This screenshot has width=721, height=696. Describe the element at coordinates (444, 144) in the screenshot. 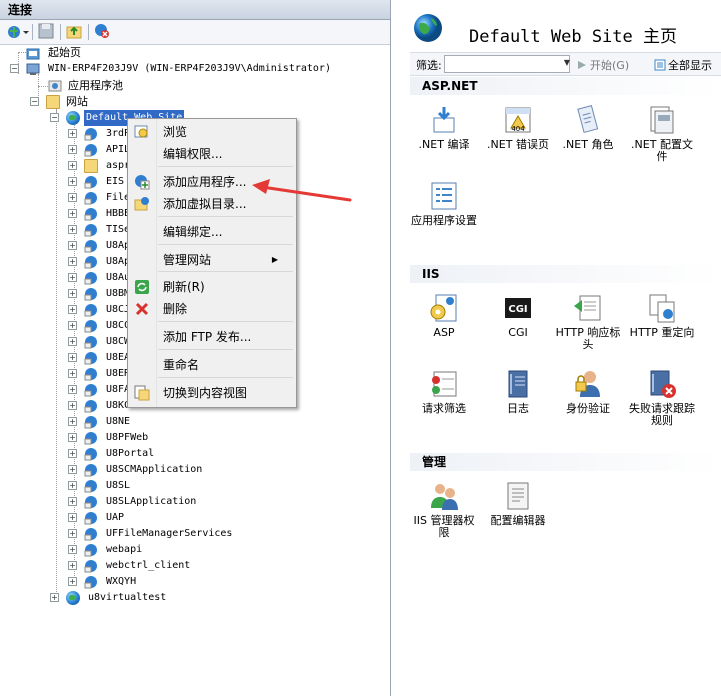

I see `feature-label: .NET 编译` at that location.